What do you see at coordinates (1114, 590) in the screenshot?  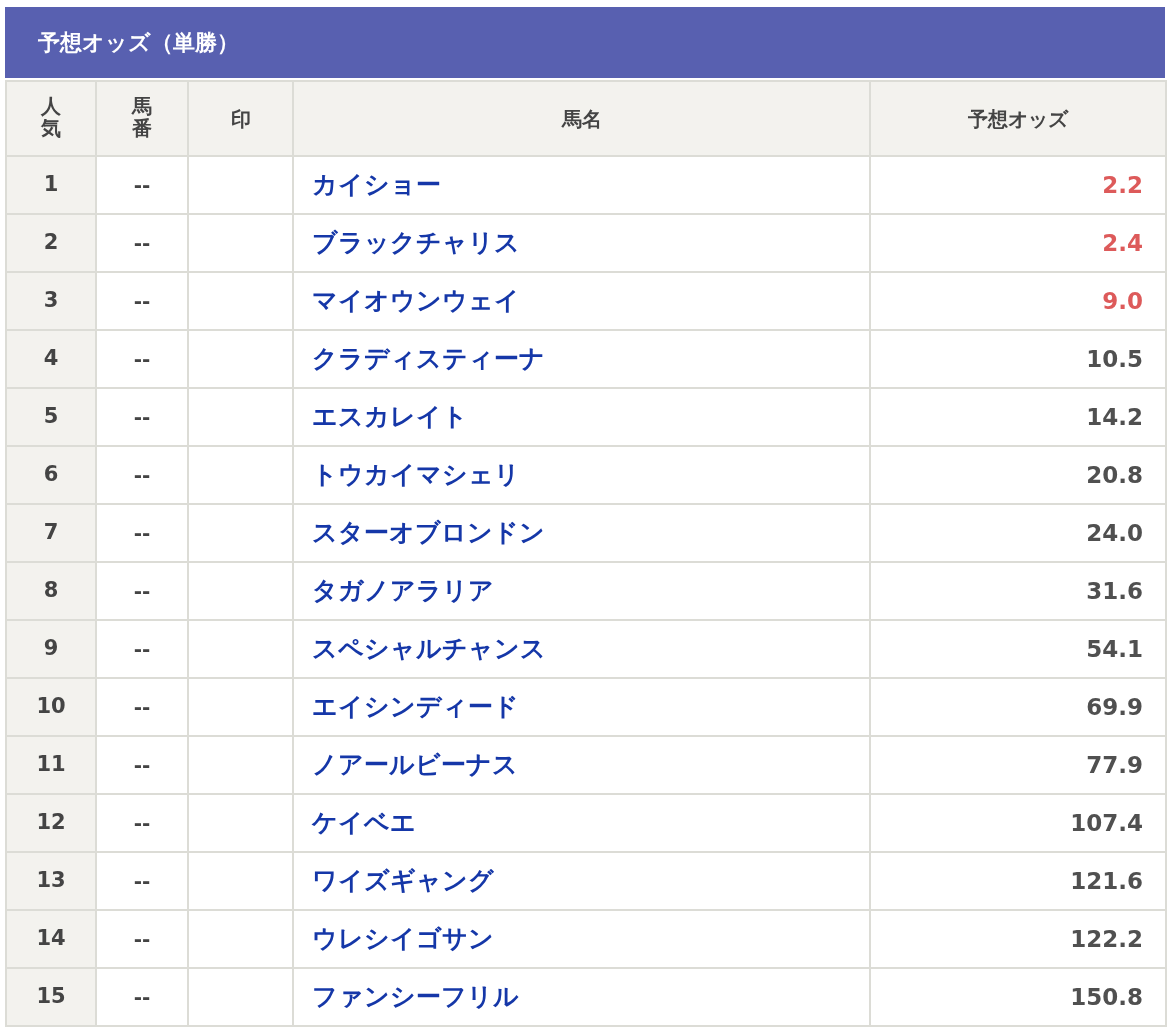 I see `odds-value: 31.6` at bounding box center [1114, 590].